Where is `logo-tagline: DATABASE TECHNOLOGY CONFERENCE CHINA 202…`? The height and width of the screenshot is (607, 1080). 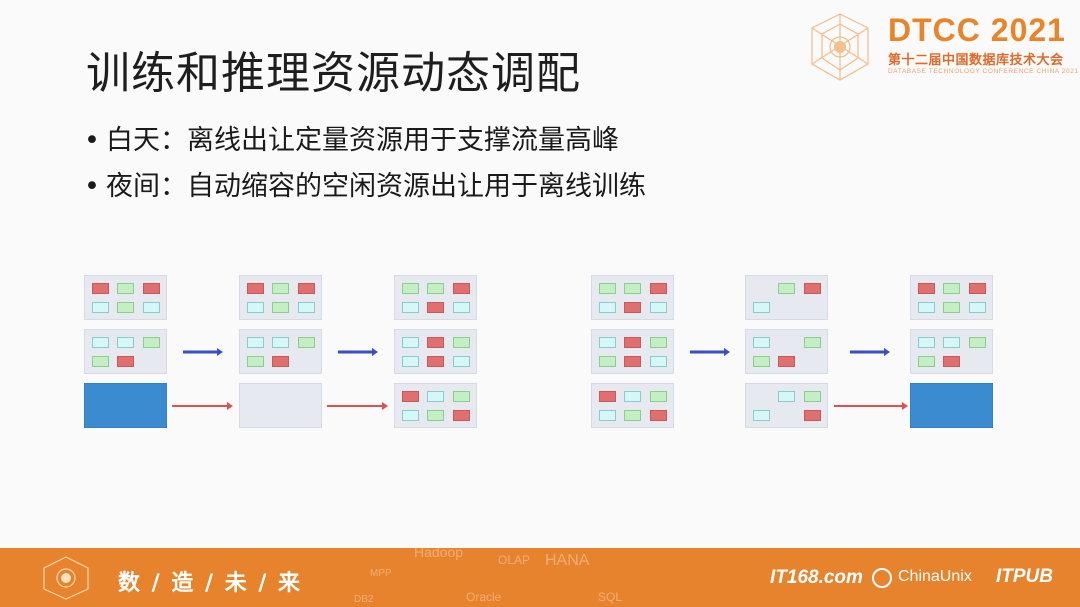
logo-tagline: DATABASE TECHNOLOGY CONFERENCE CHINA 202… is located at coordinates (983, 71).